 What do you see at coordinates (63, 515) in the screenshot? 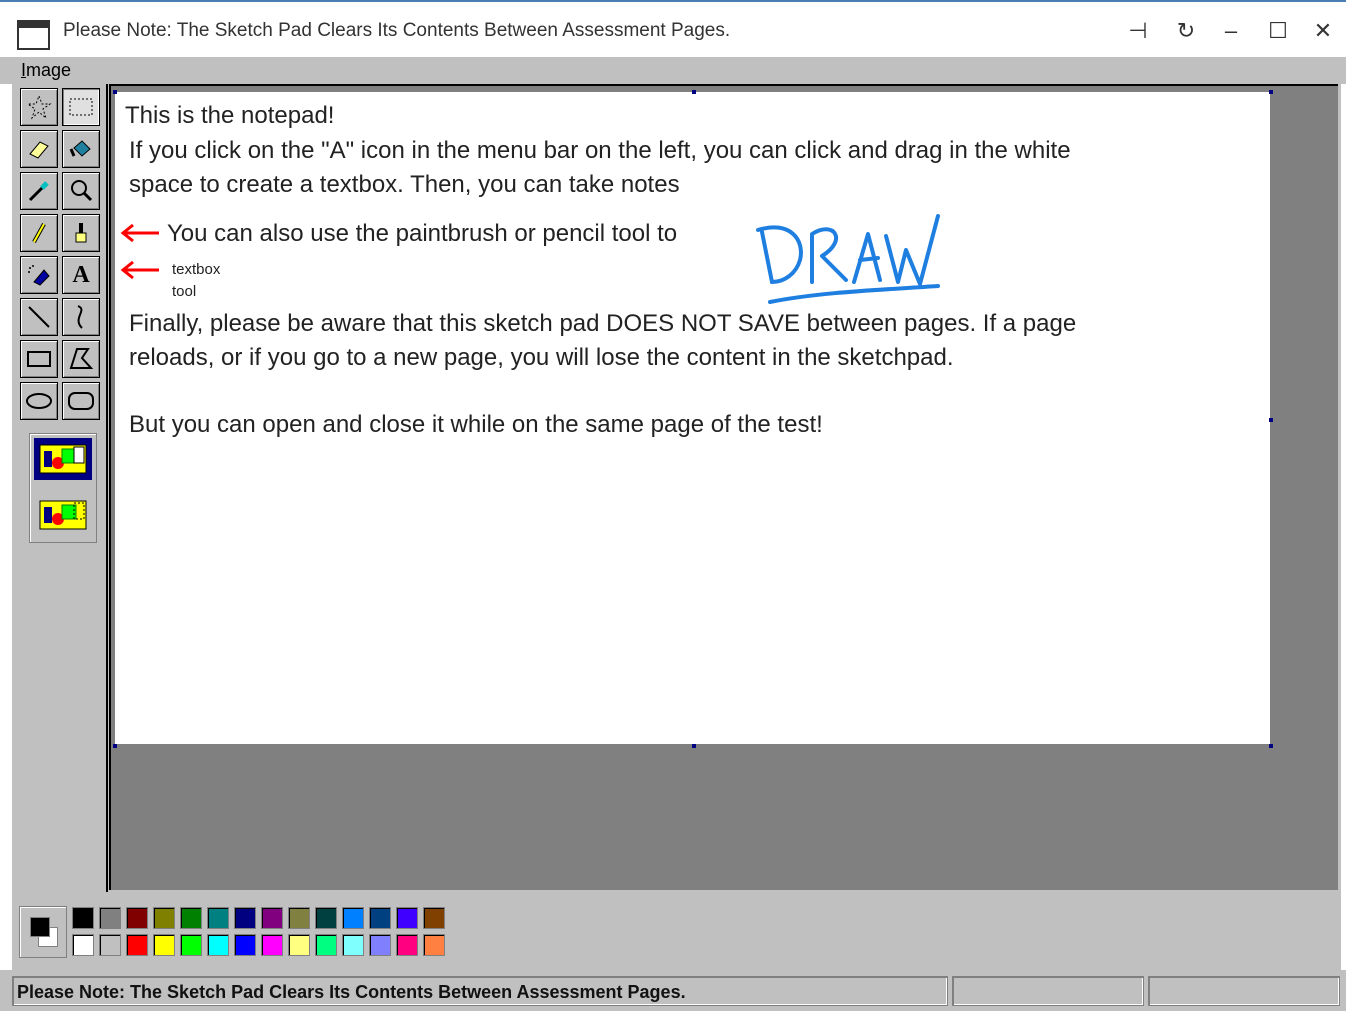
I see `transparent-option-icon` at bounding box center [63, 515].